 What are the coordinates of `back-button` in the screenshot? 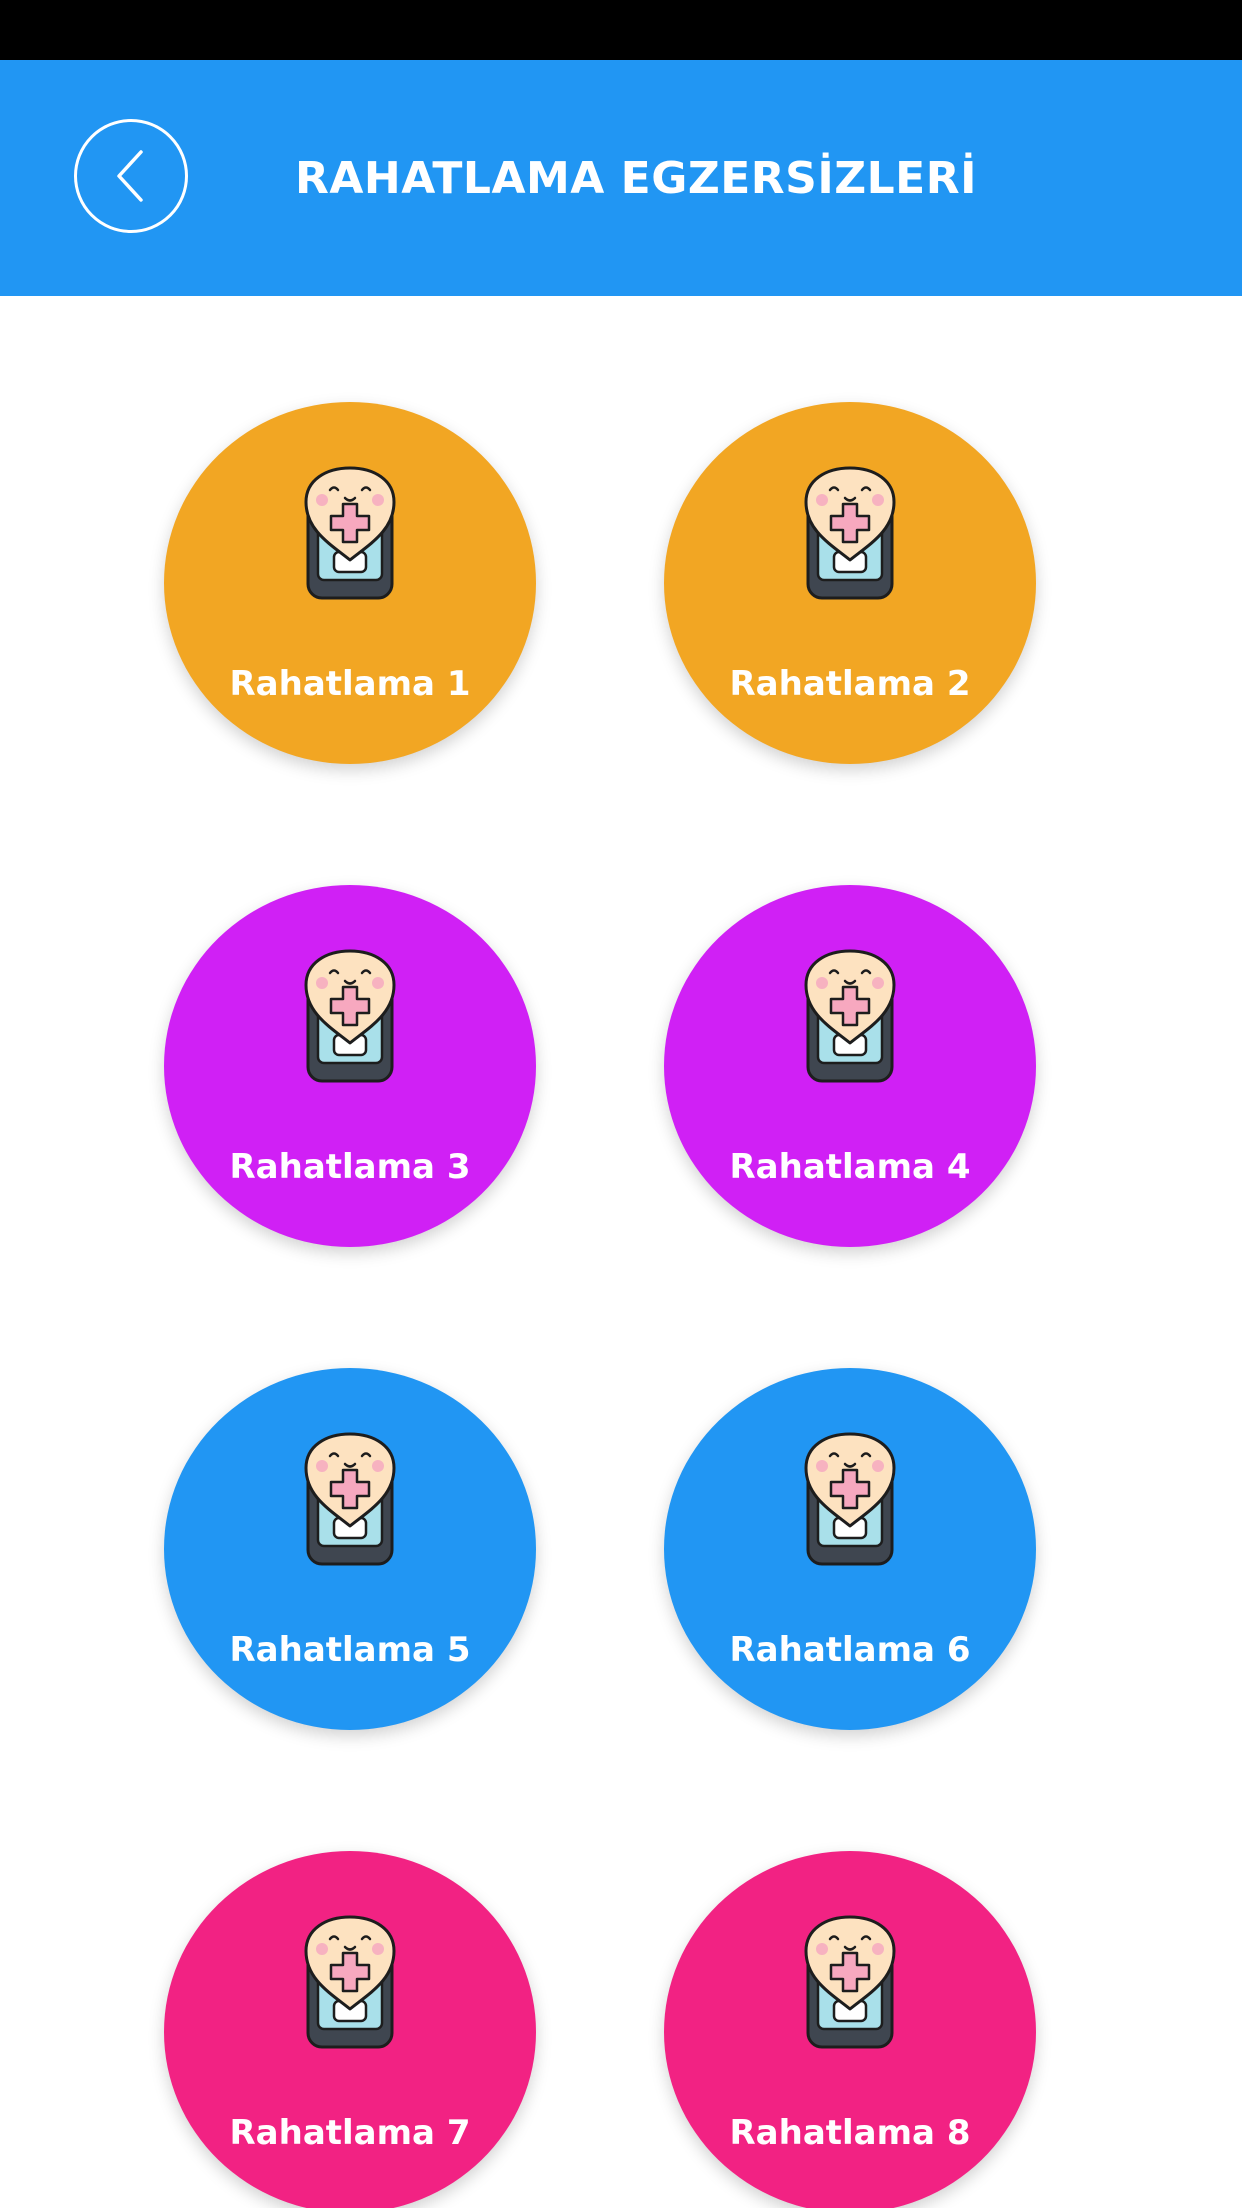 It's located at (131, 176).